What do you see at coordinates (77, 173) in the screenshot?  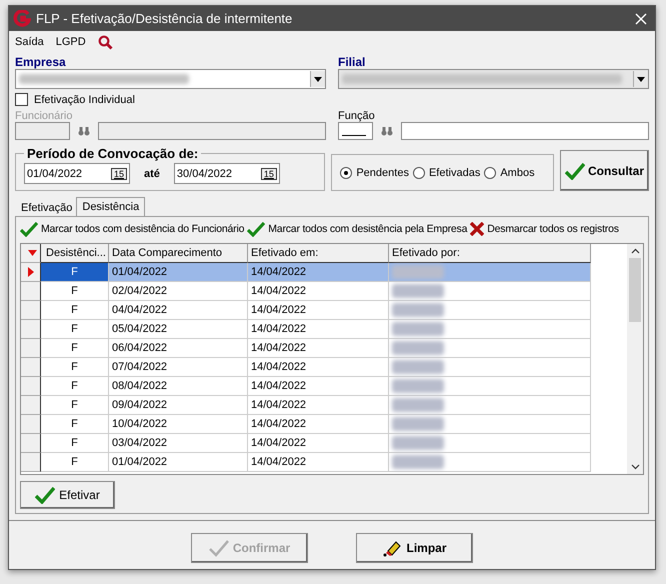 I see `date-field: 01/04/2022 15` at bounding box center [77, 173].